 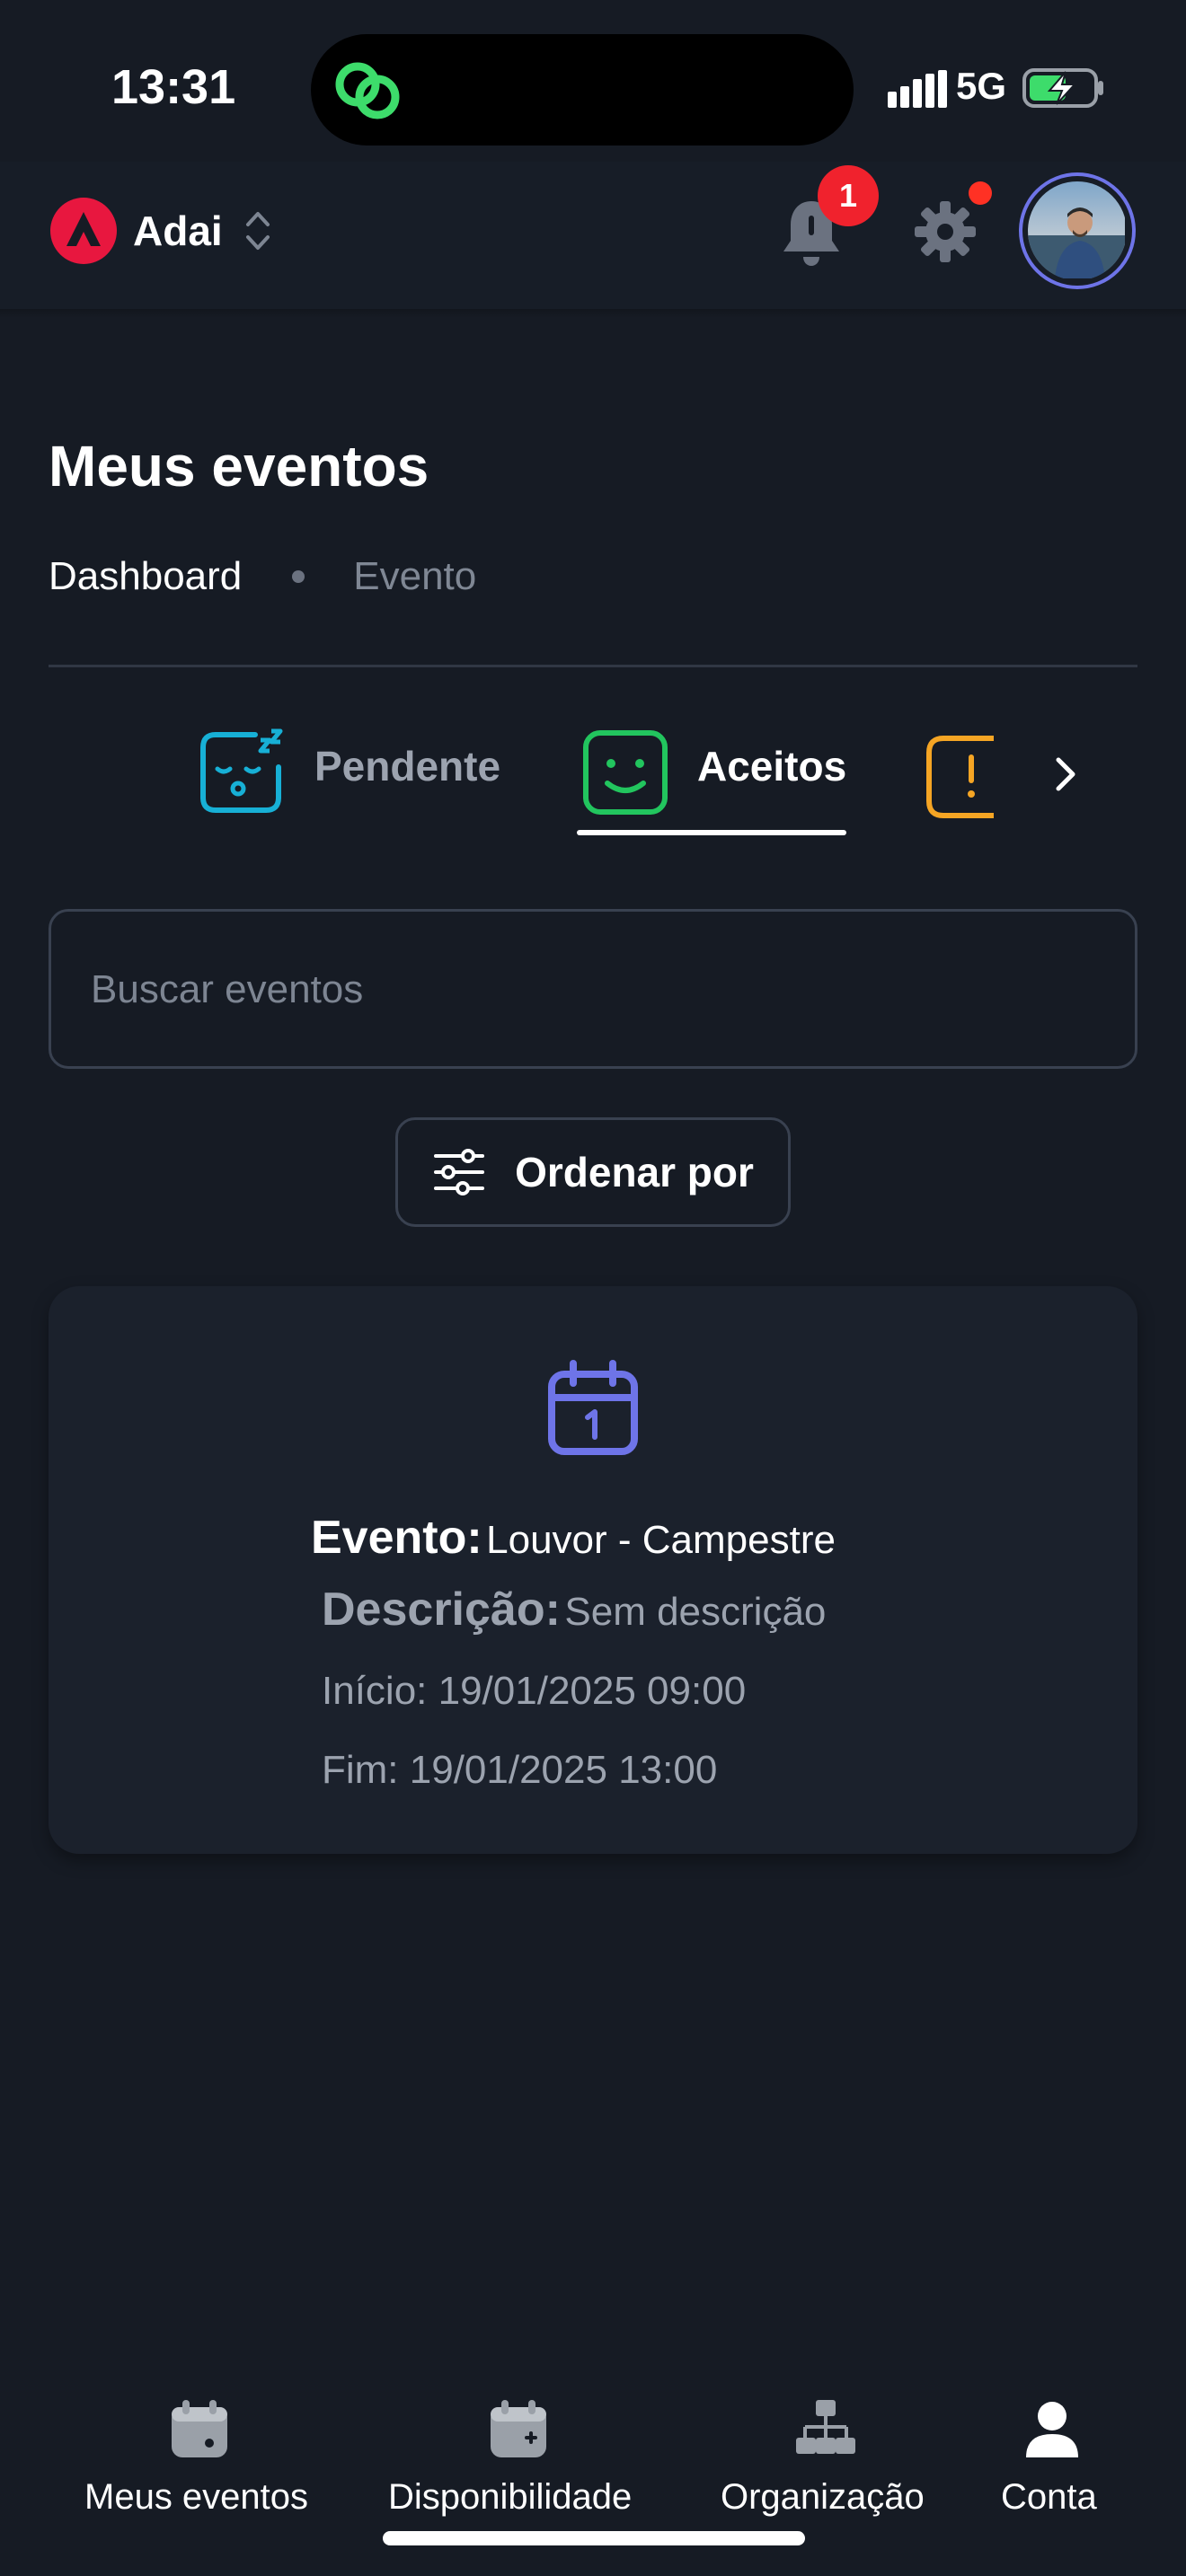 I want to click on tab-aceitos-label: Aceitos, so click(x=772, y=766).